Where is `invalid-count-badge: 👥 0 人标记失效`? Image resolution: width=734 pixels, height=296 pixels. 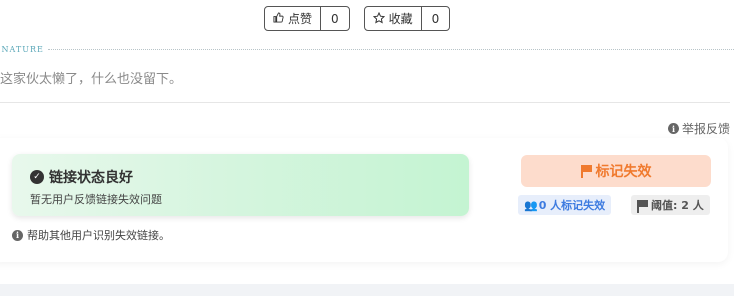
invalid-count-badge: 👥 0 人标记失效 is located at coordinates (565, 205).